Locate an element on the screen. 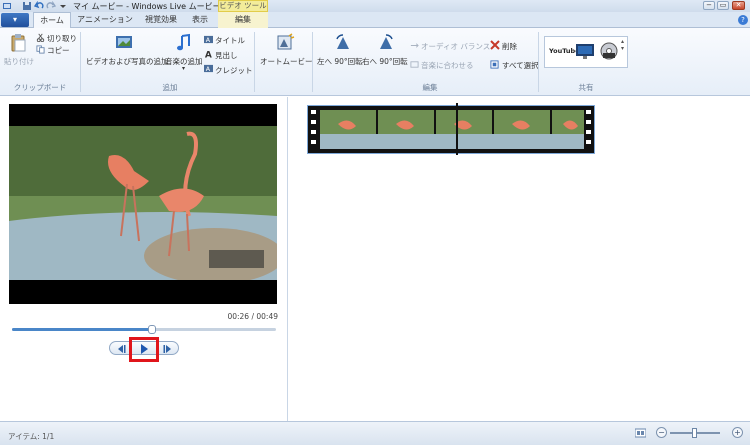 This screenshot has width=750, height=445. flamingo-image is located at coordinates (143, 203).